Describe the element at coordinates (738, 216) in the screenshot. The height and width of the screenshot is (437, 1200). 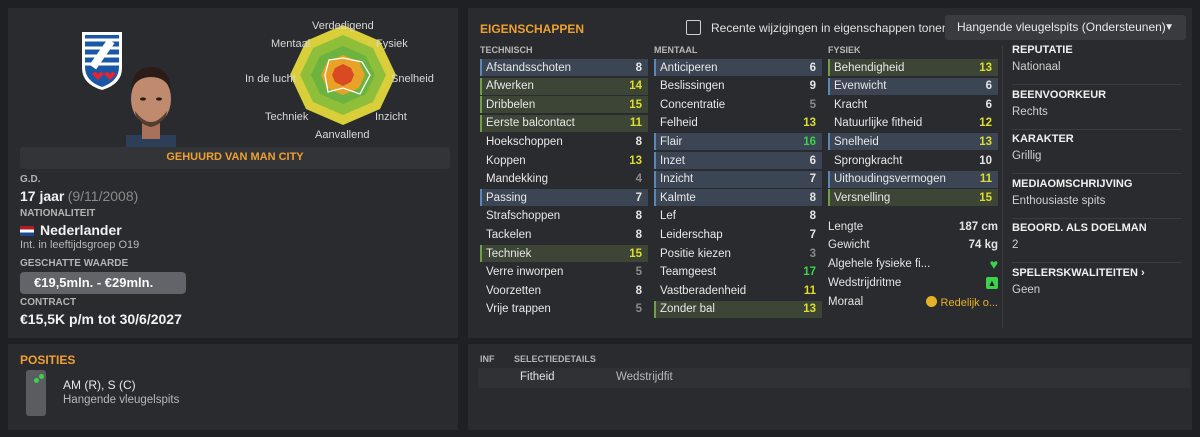
I see `attribute-row: Lef 8` at that location.